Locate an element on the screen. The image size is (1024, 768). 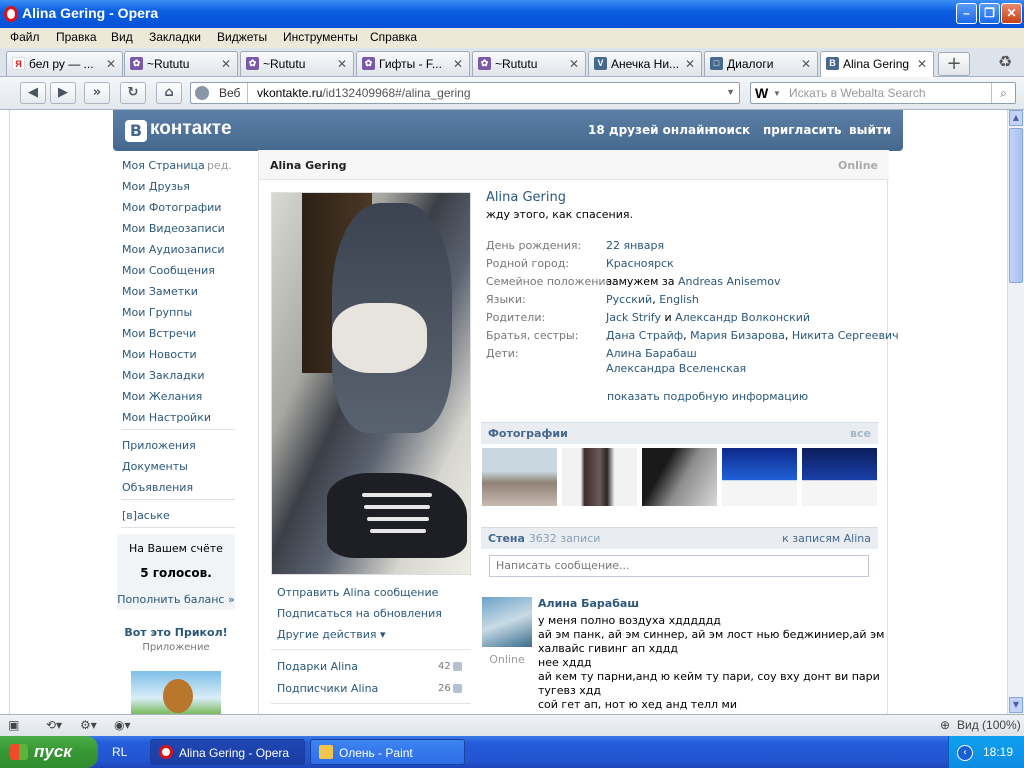
info-child-1: Алина Барабаш is located at coordinates (651, 353).